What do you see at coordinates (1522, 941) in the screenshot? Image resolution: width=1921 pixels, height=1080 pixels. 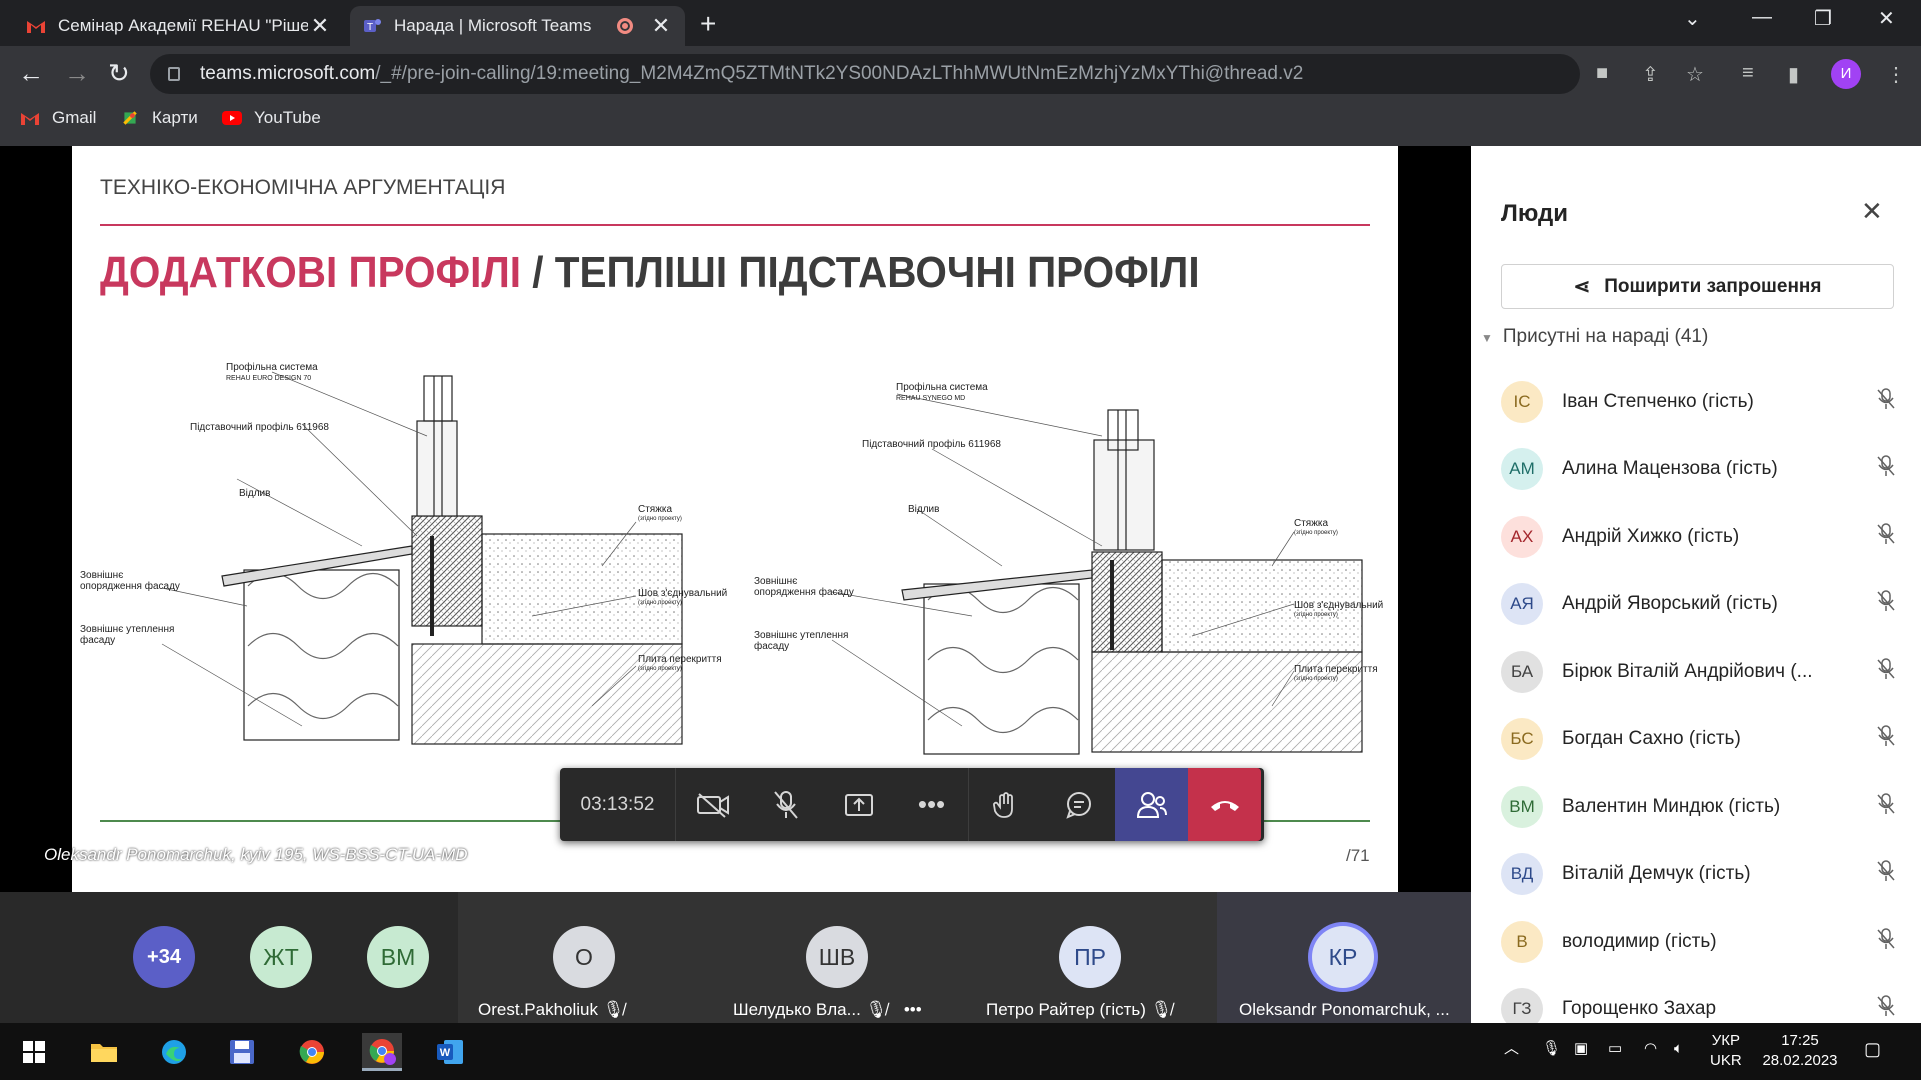 I see `avatar: В` at bounding box center [1522, 941].